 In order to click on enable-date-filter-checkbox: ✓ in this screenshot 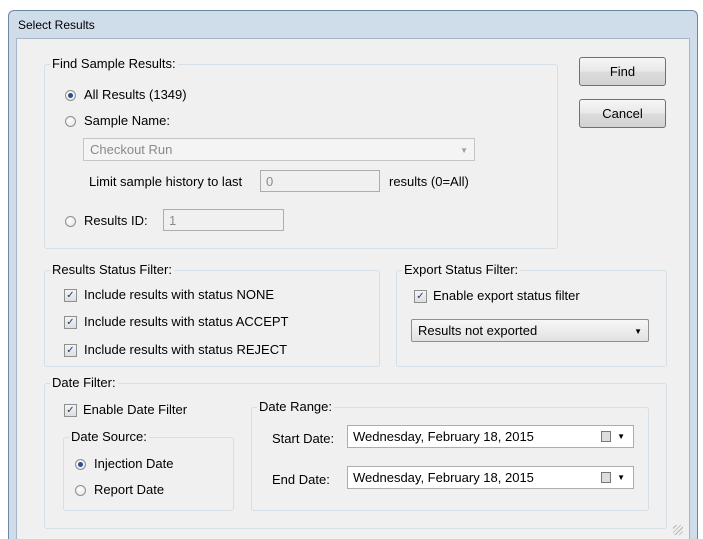, I will do `click(70, 410)`.